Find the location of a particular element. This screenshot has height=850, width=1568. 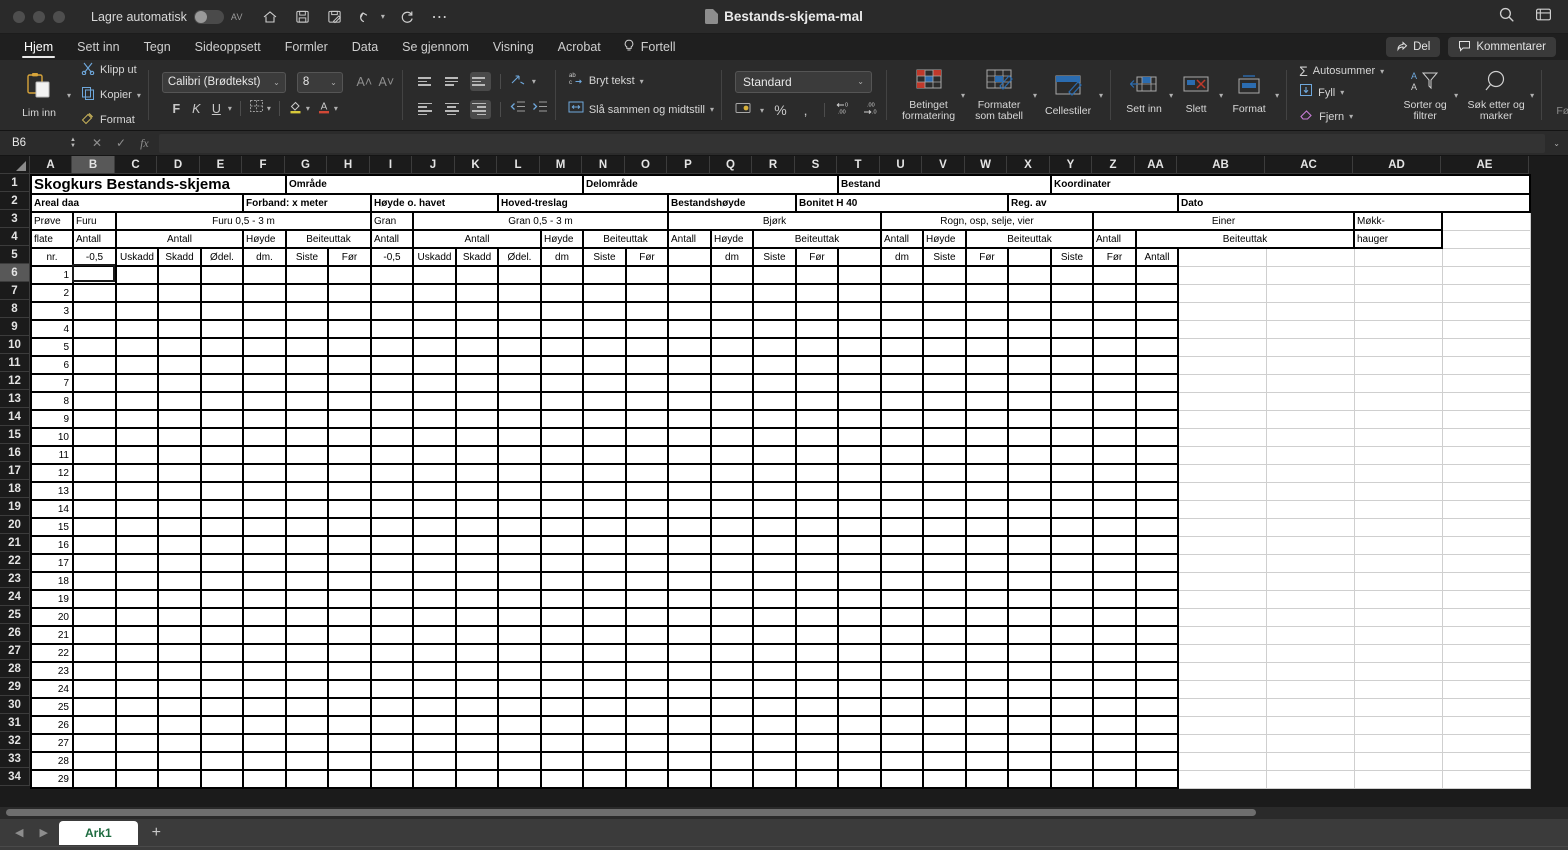

sheet-row-26: 21 is located at coordinates (780, 635).